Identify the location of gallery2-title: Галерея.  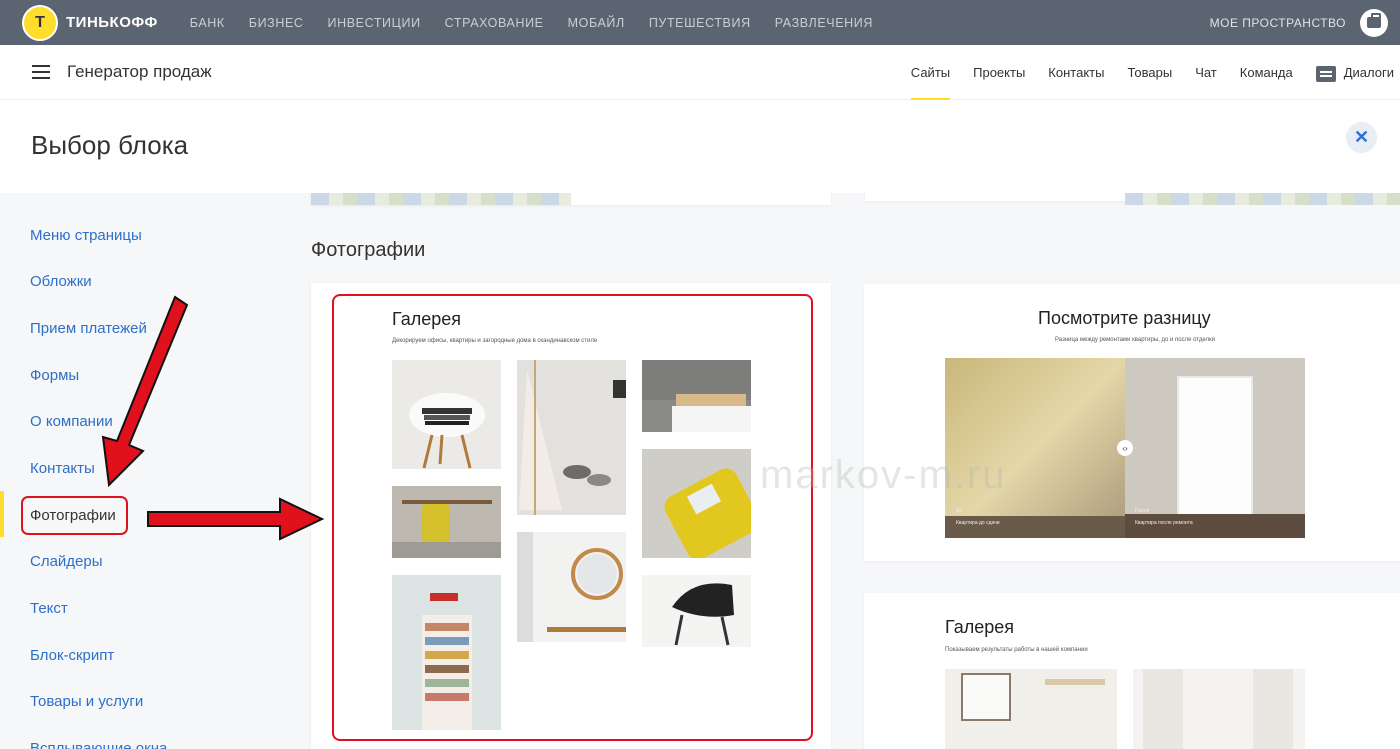
(980, 627).